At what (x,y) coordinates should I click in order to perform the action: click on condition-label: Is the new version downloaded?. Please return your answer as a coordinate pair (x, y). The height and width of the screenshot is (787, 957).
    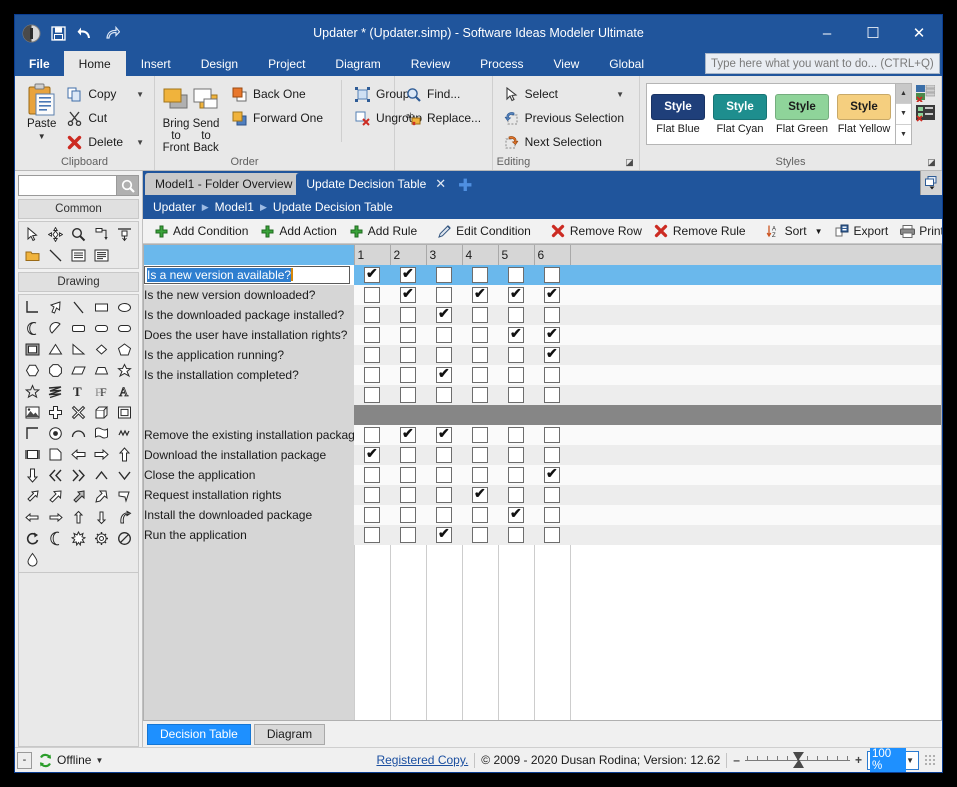
    Looking at the image, I should click on (249, 295).